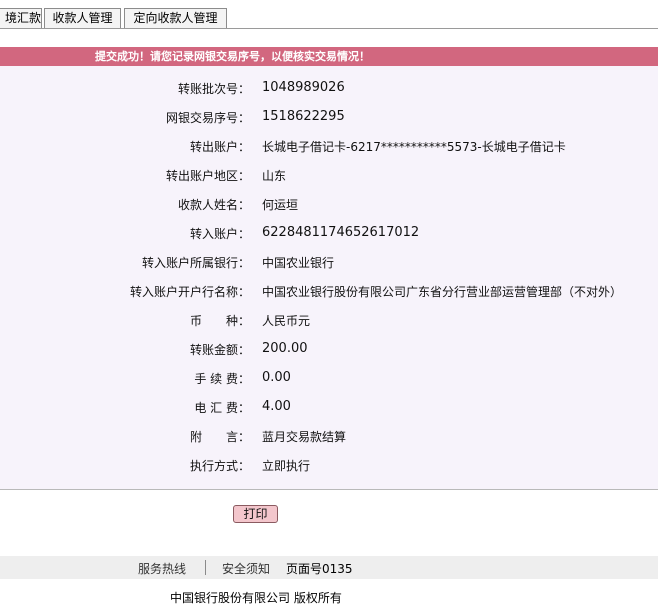 This screenshot has height=612, width=658. What do you see at coordinates (298, 263) in the screenshot?
I see `to-bank-value: 中国农业银行` at bounding box center [298, 263].